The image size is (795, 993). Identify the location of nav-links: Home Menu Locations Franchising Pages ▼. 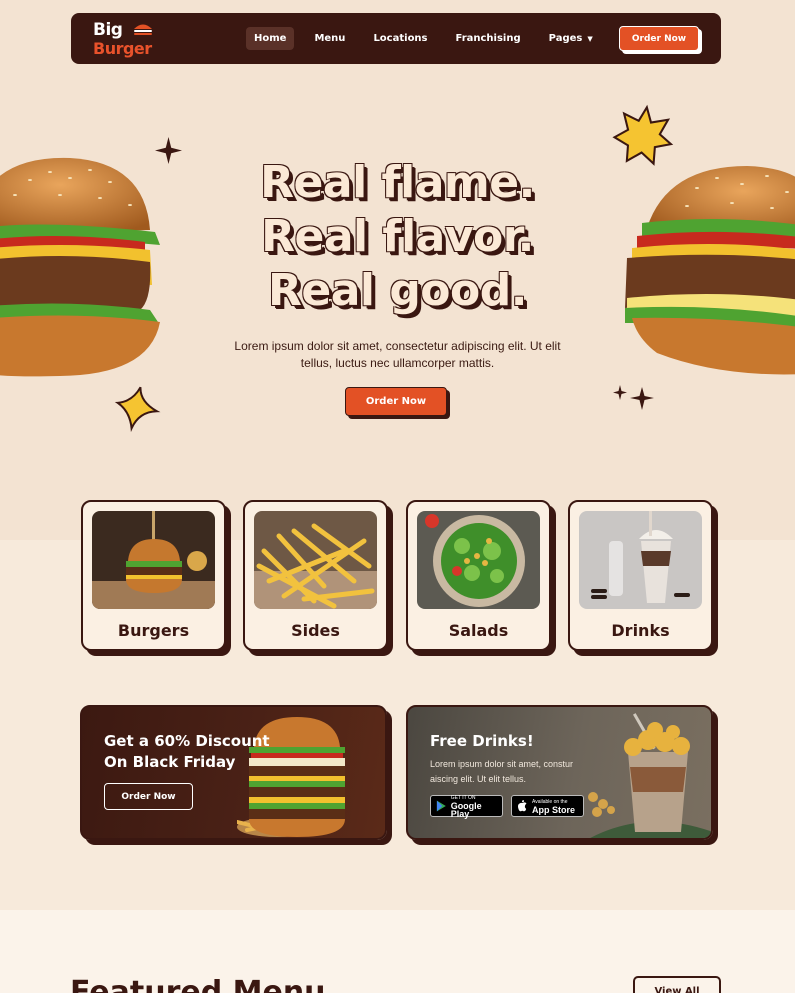
(429, 38).